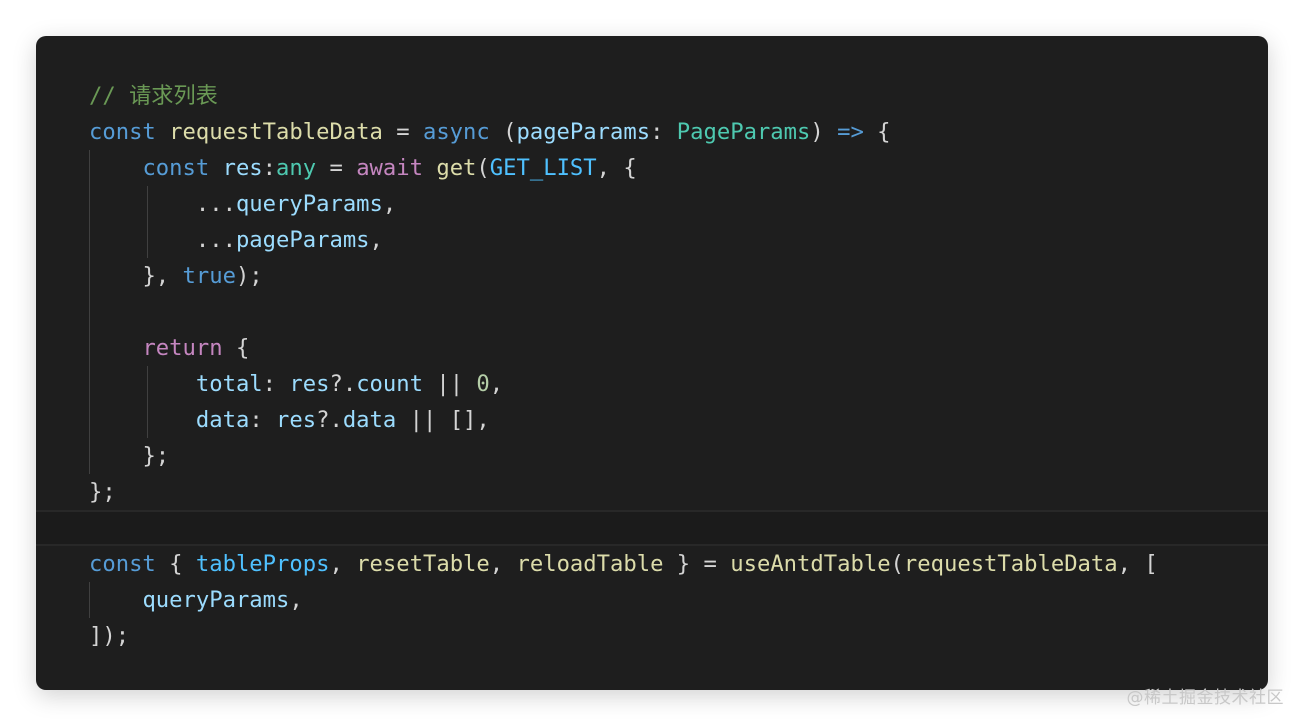  I want to click on code-line: }, true);, so click(652, 276).